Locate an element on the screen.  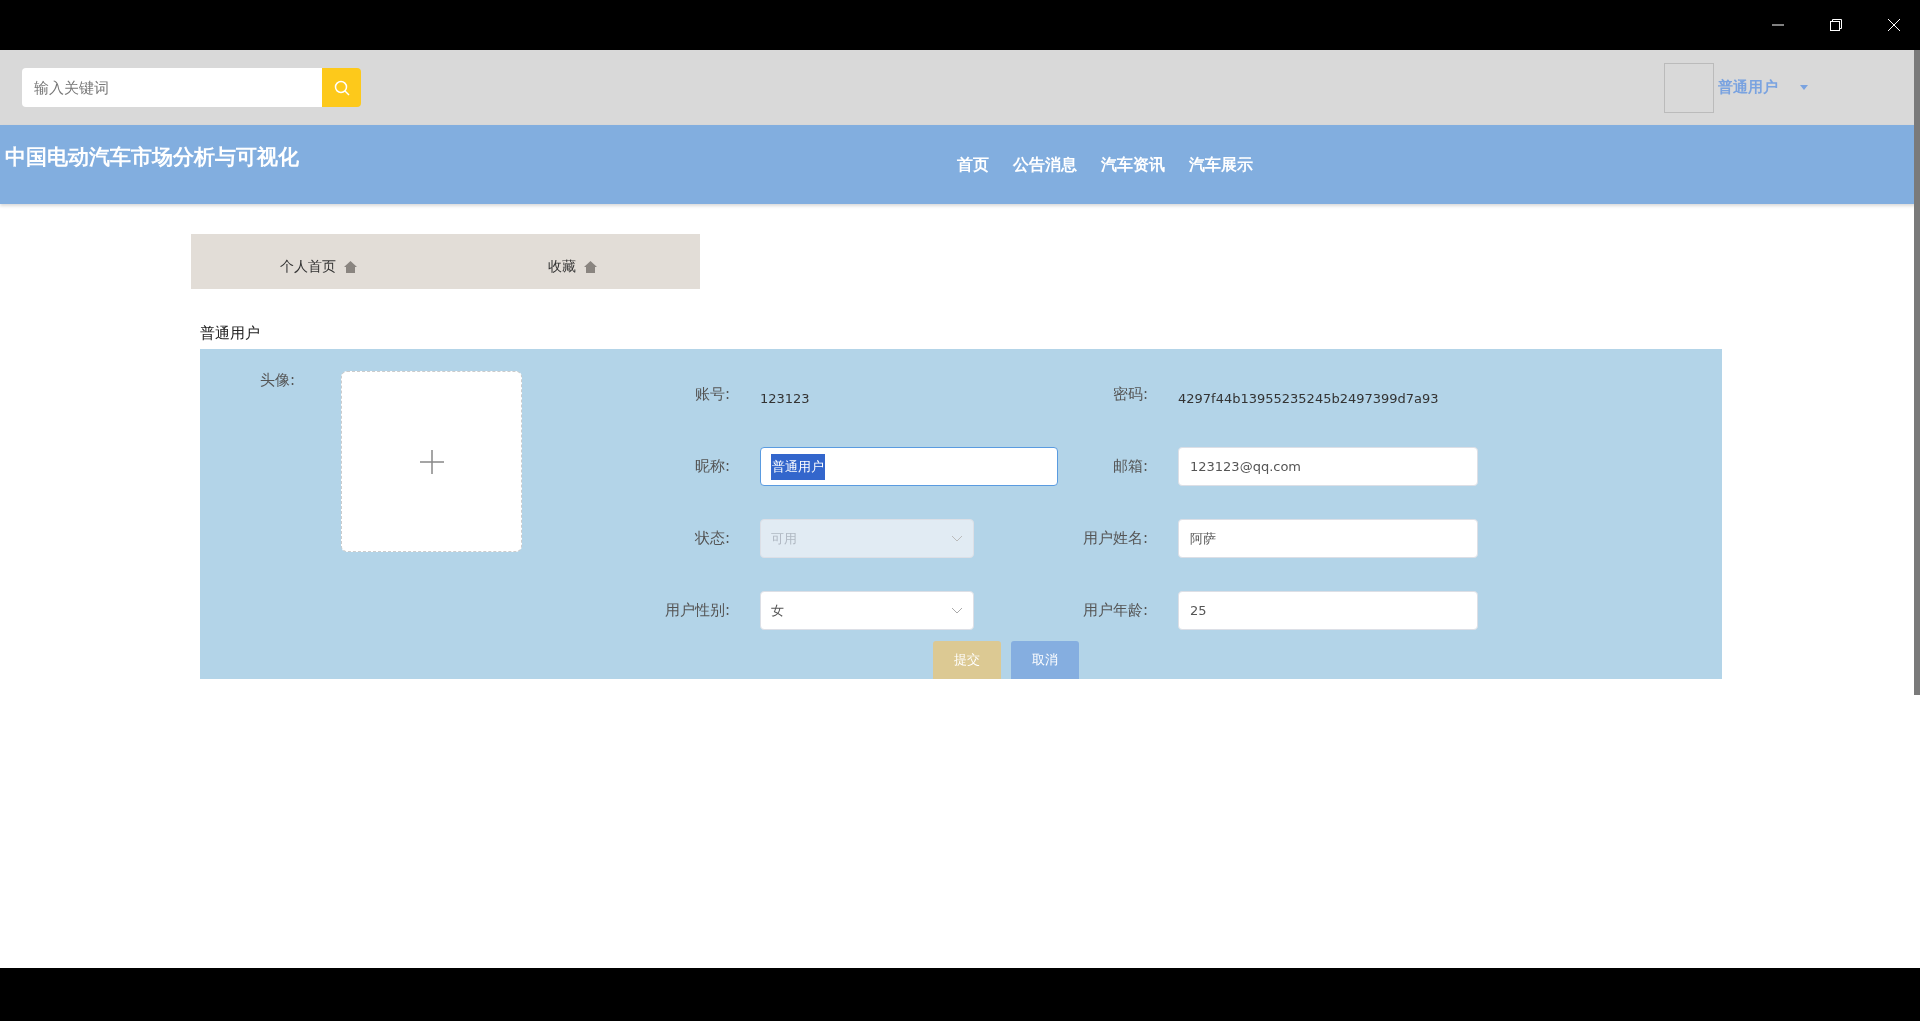
field-label: 用户姓名: is located at coordinates (1115, 538).